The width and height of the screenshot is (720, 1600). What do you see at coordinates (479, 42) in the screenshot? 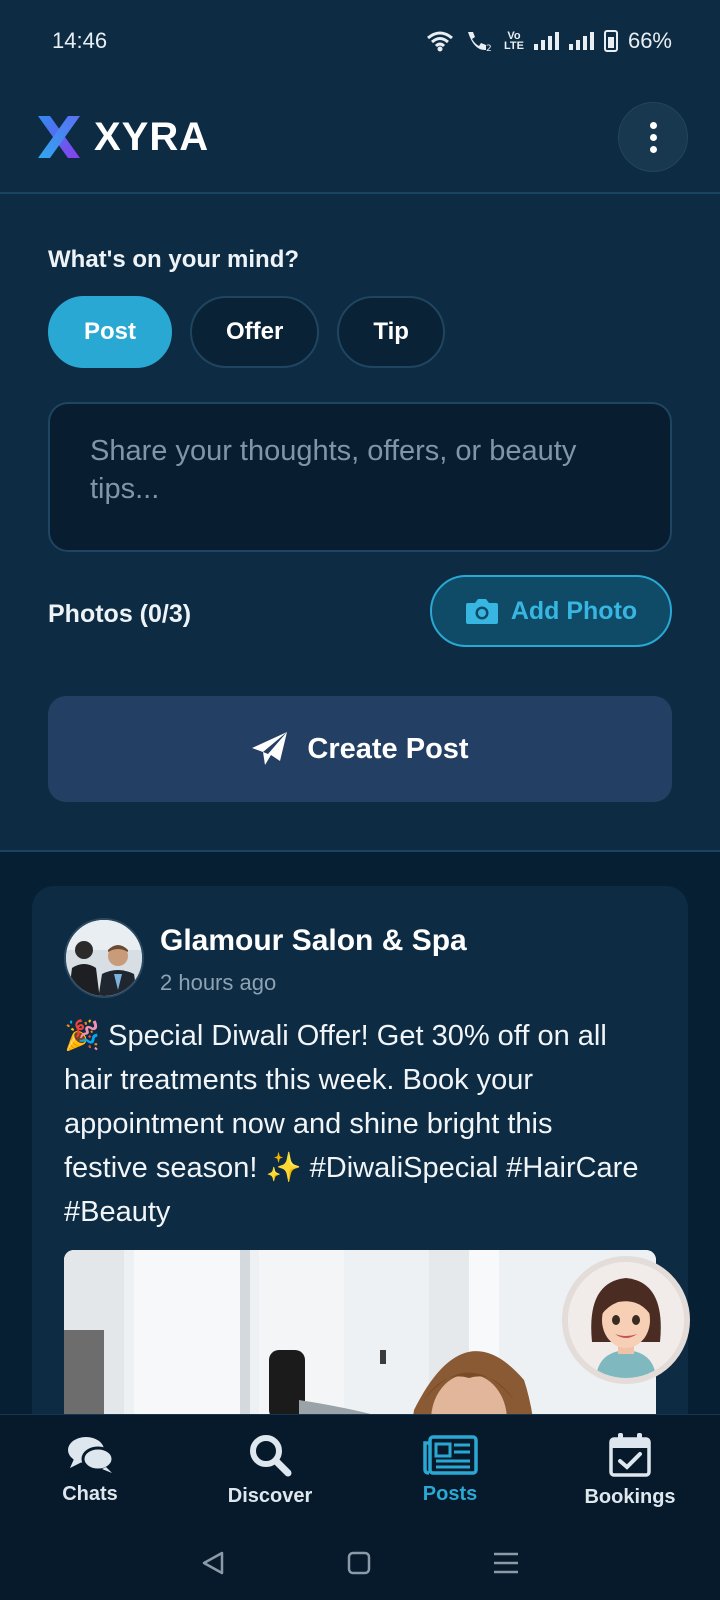
I see `wifi-call-icon: 2` at bounding box center [479, 42].